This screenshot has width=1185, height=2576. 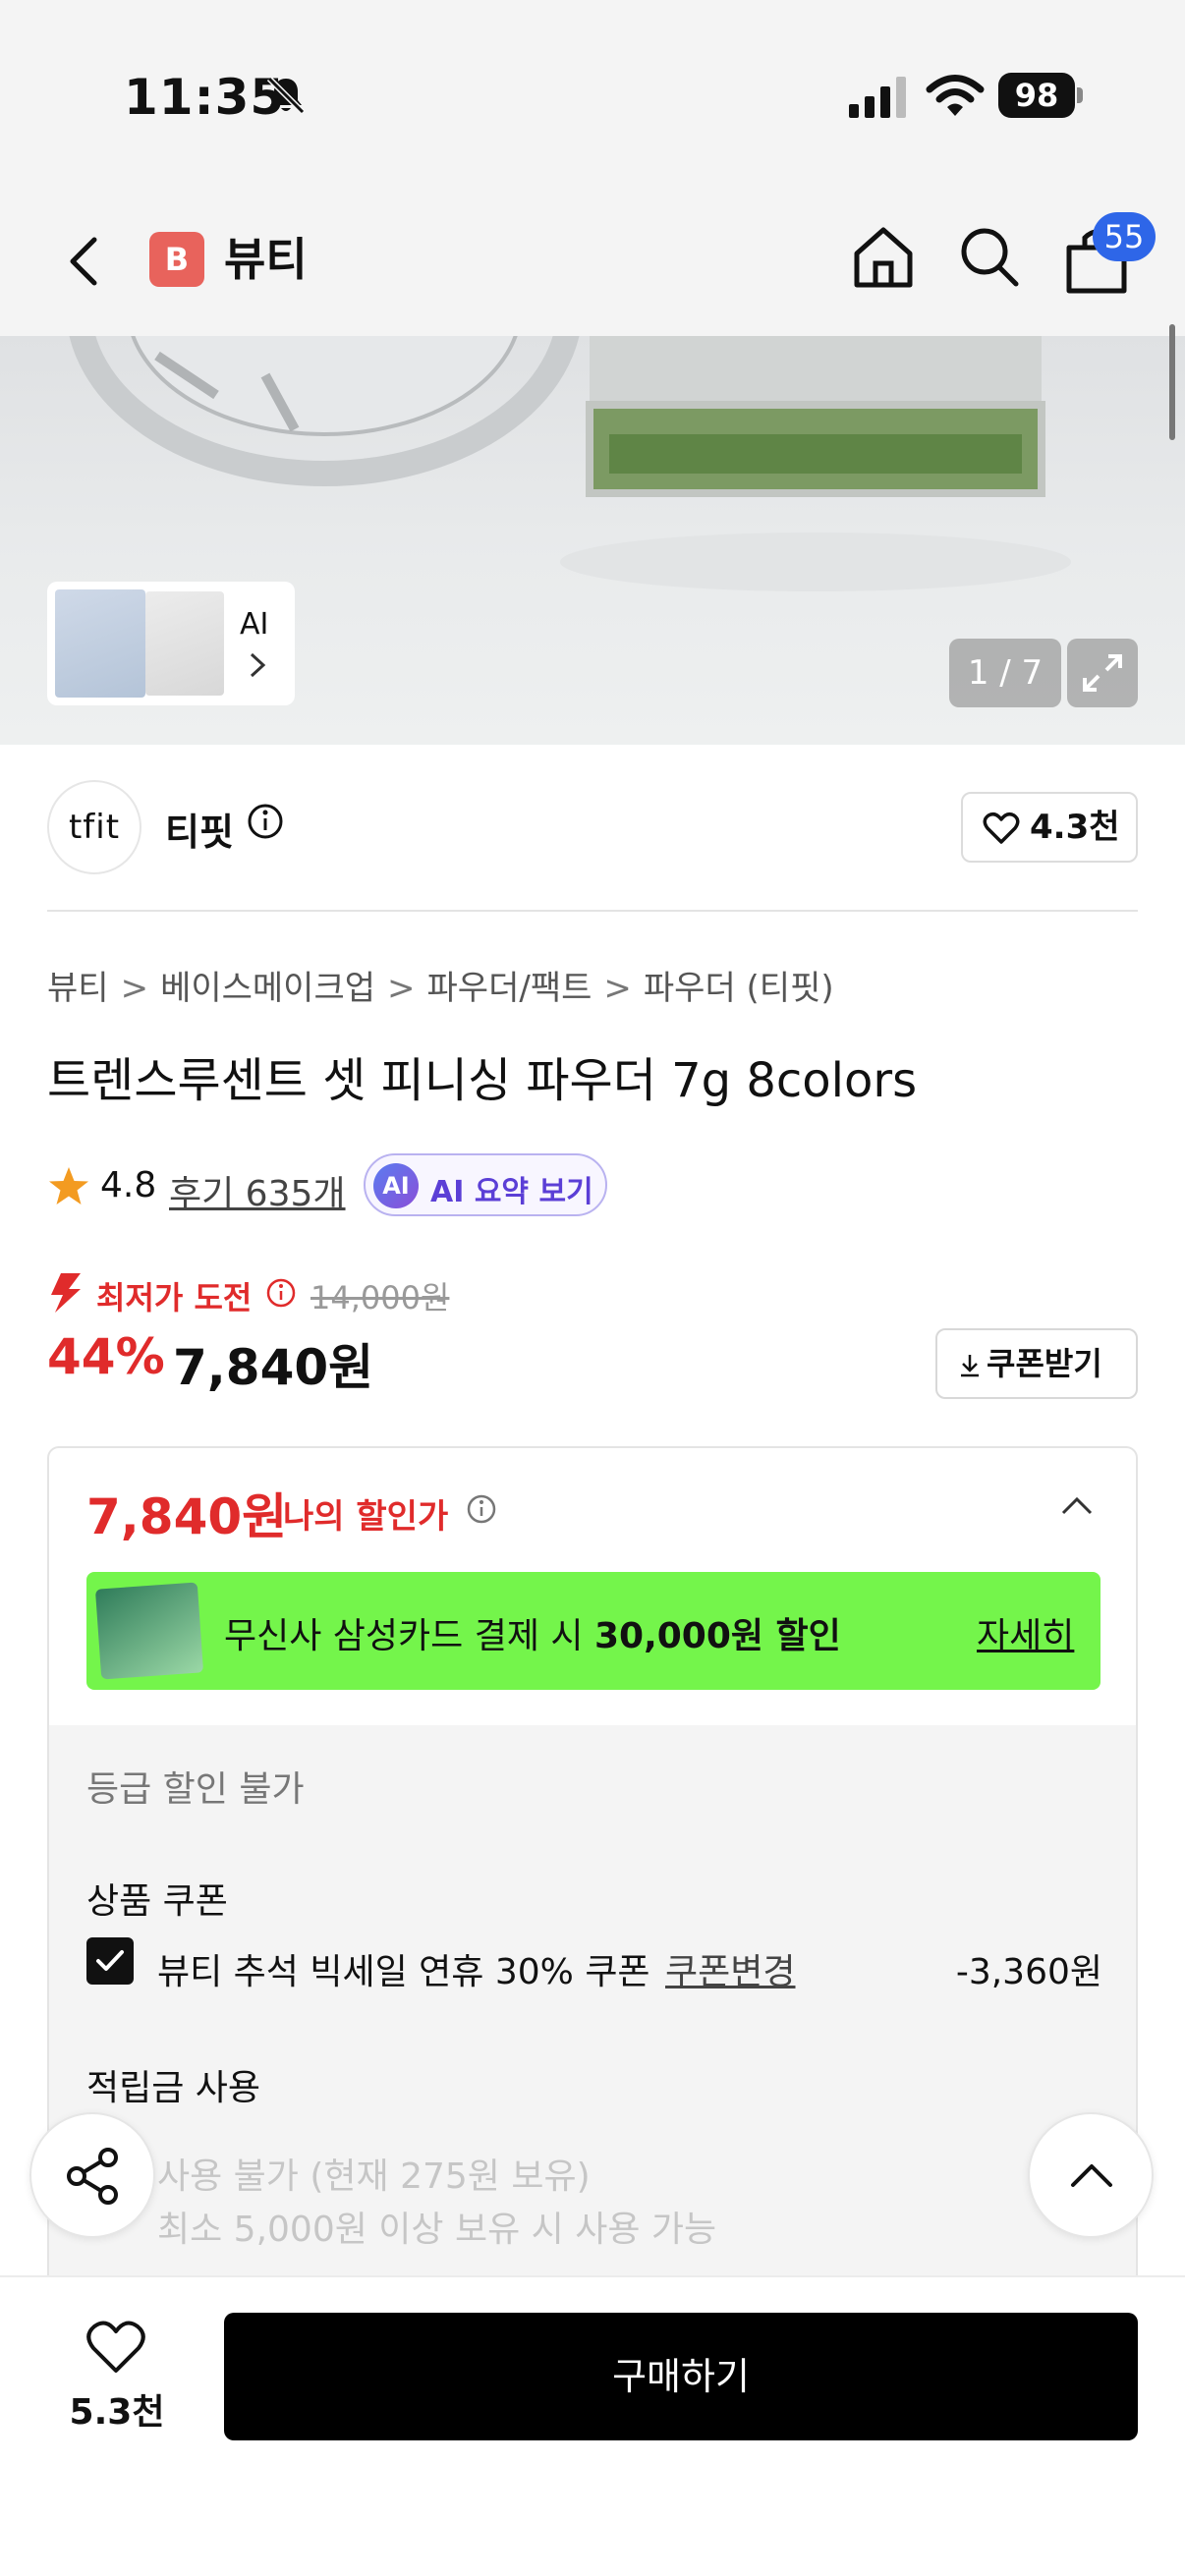 I want to click on category-title: 뷰티, so click(x=266, y=259).